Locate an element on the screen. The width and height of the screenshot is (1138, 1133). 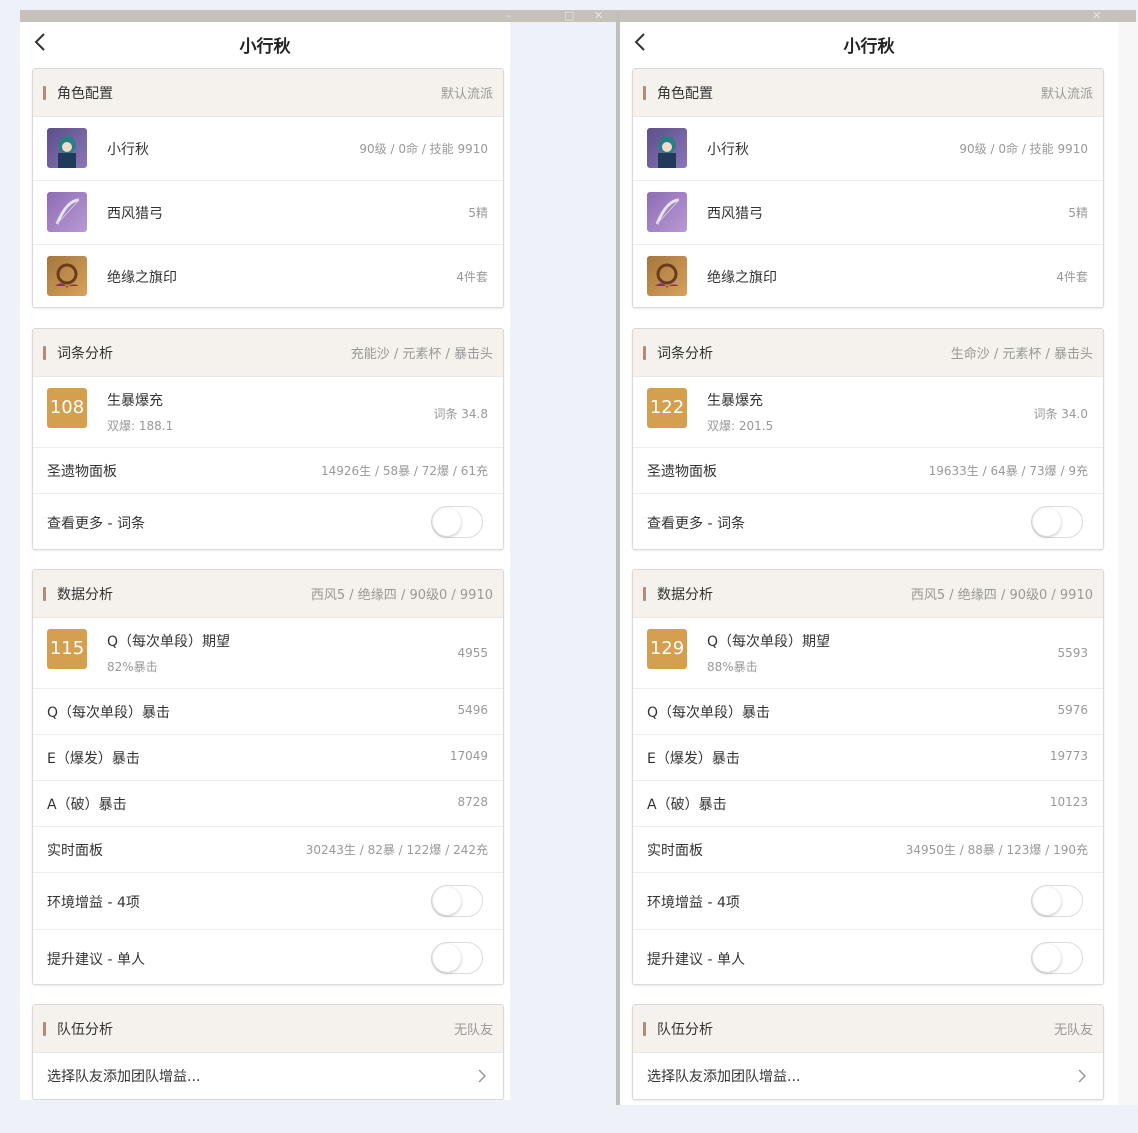
row-value: 19633生 / 64暴 / 73爆 / 9充 is located at coordinates (1008, 471).